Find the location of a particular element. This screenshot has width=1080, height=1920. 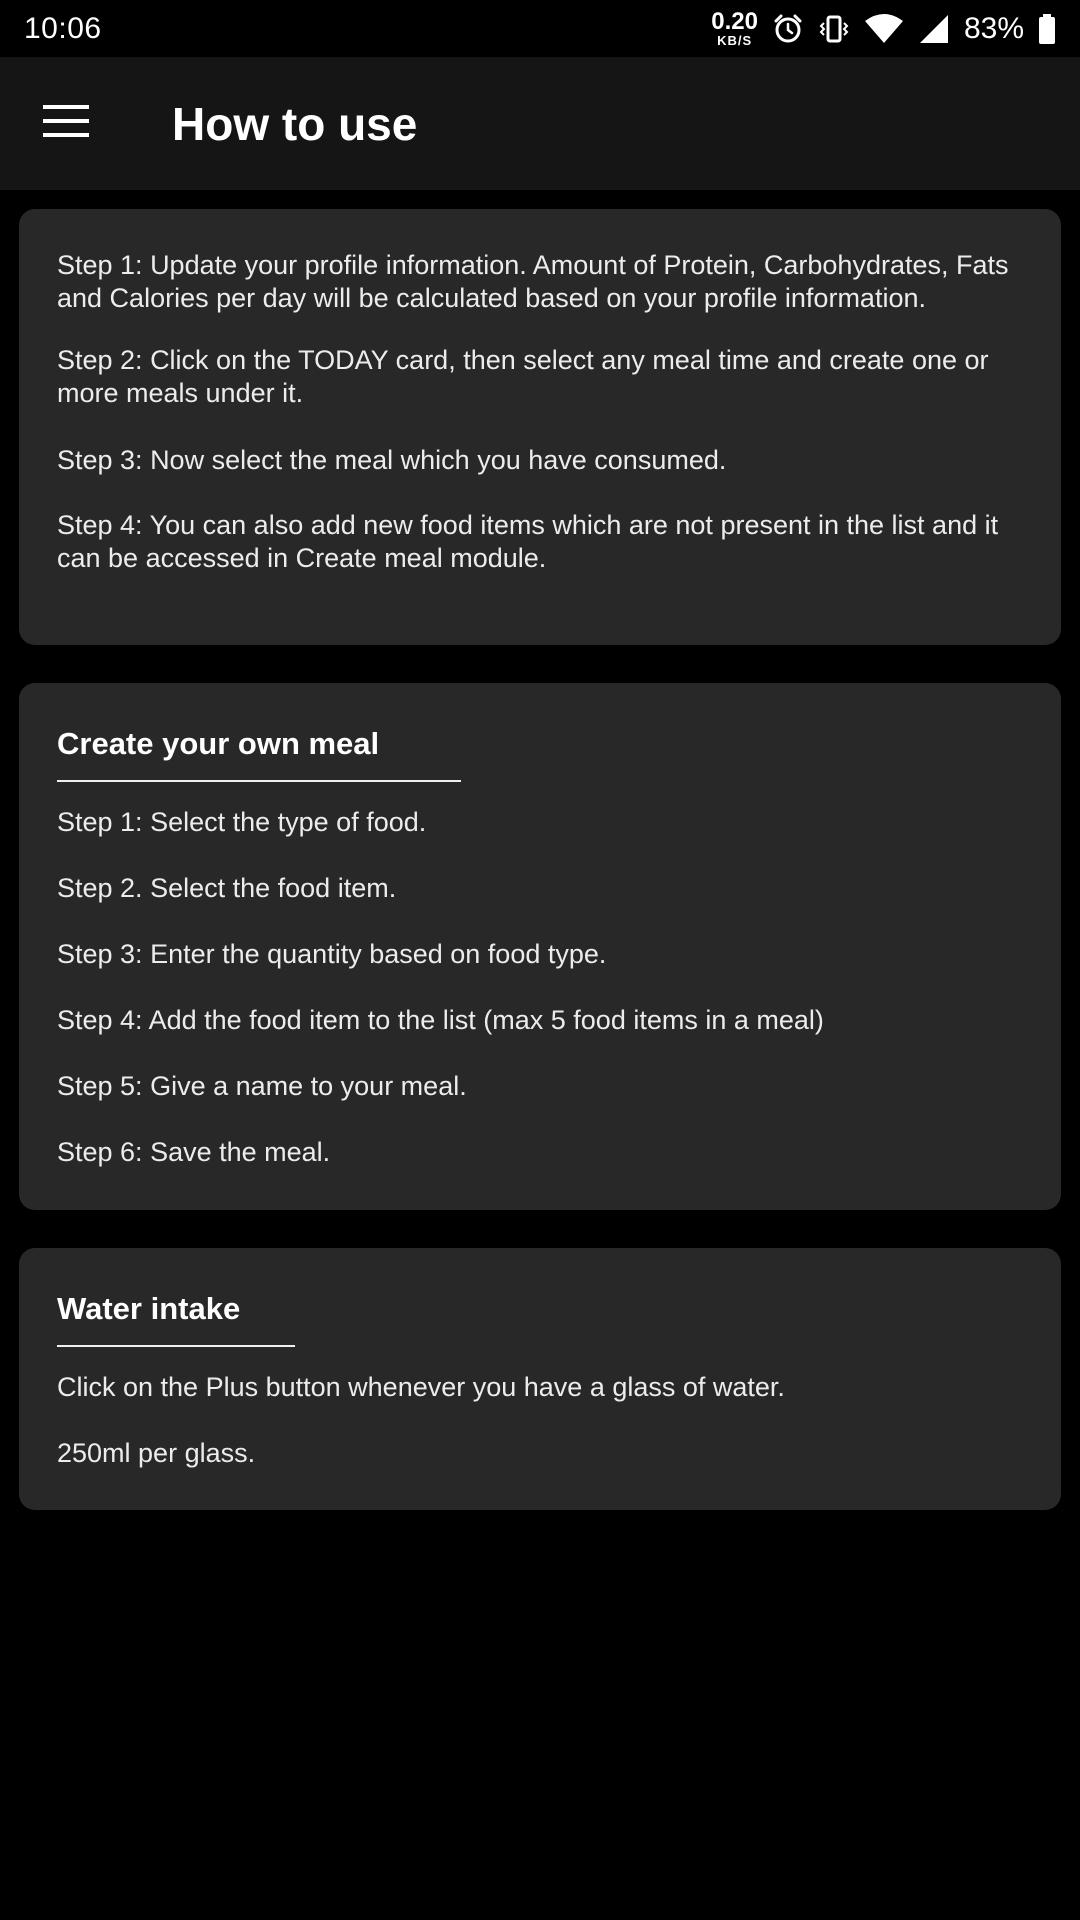

network-speed: 0.20 KB/S is located at coordinates (734, 28).